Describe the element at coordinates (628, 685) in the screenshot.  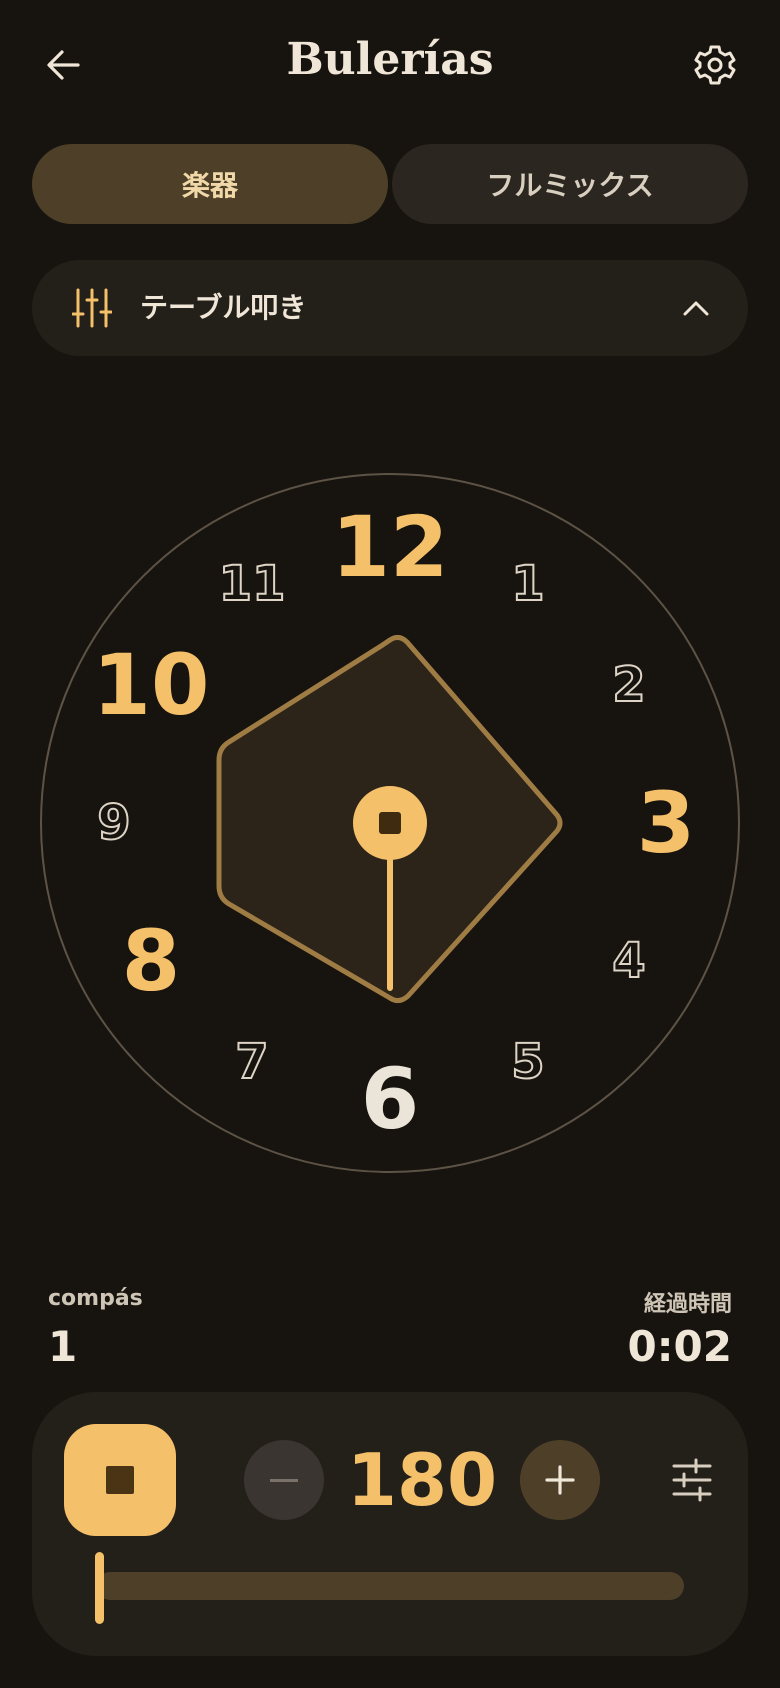
I see `clock-number-2: 2` at that location.